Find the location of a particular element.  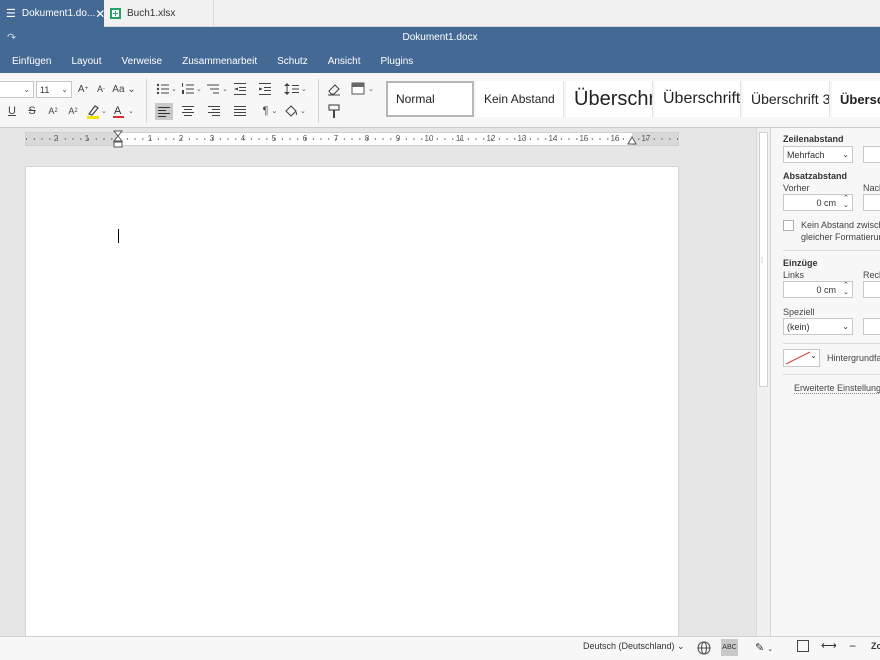

increase-indent-icon is located at coordinates (265, 89).